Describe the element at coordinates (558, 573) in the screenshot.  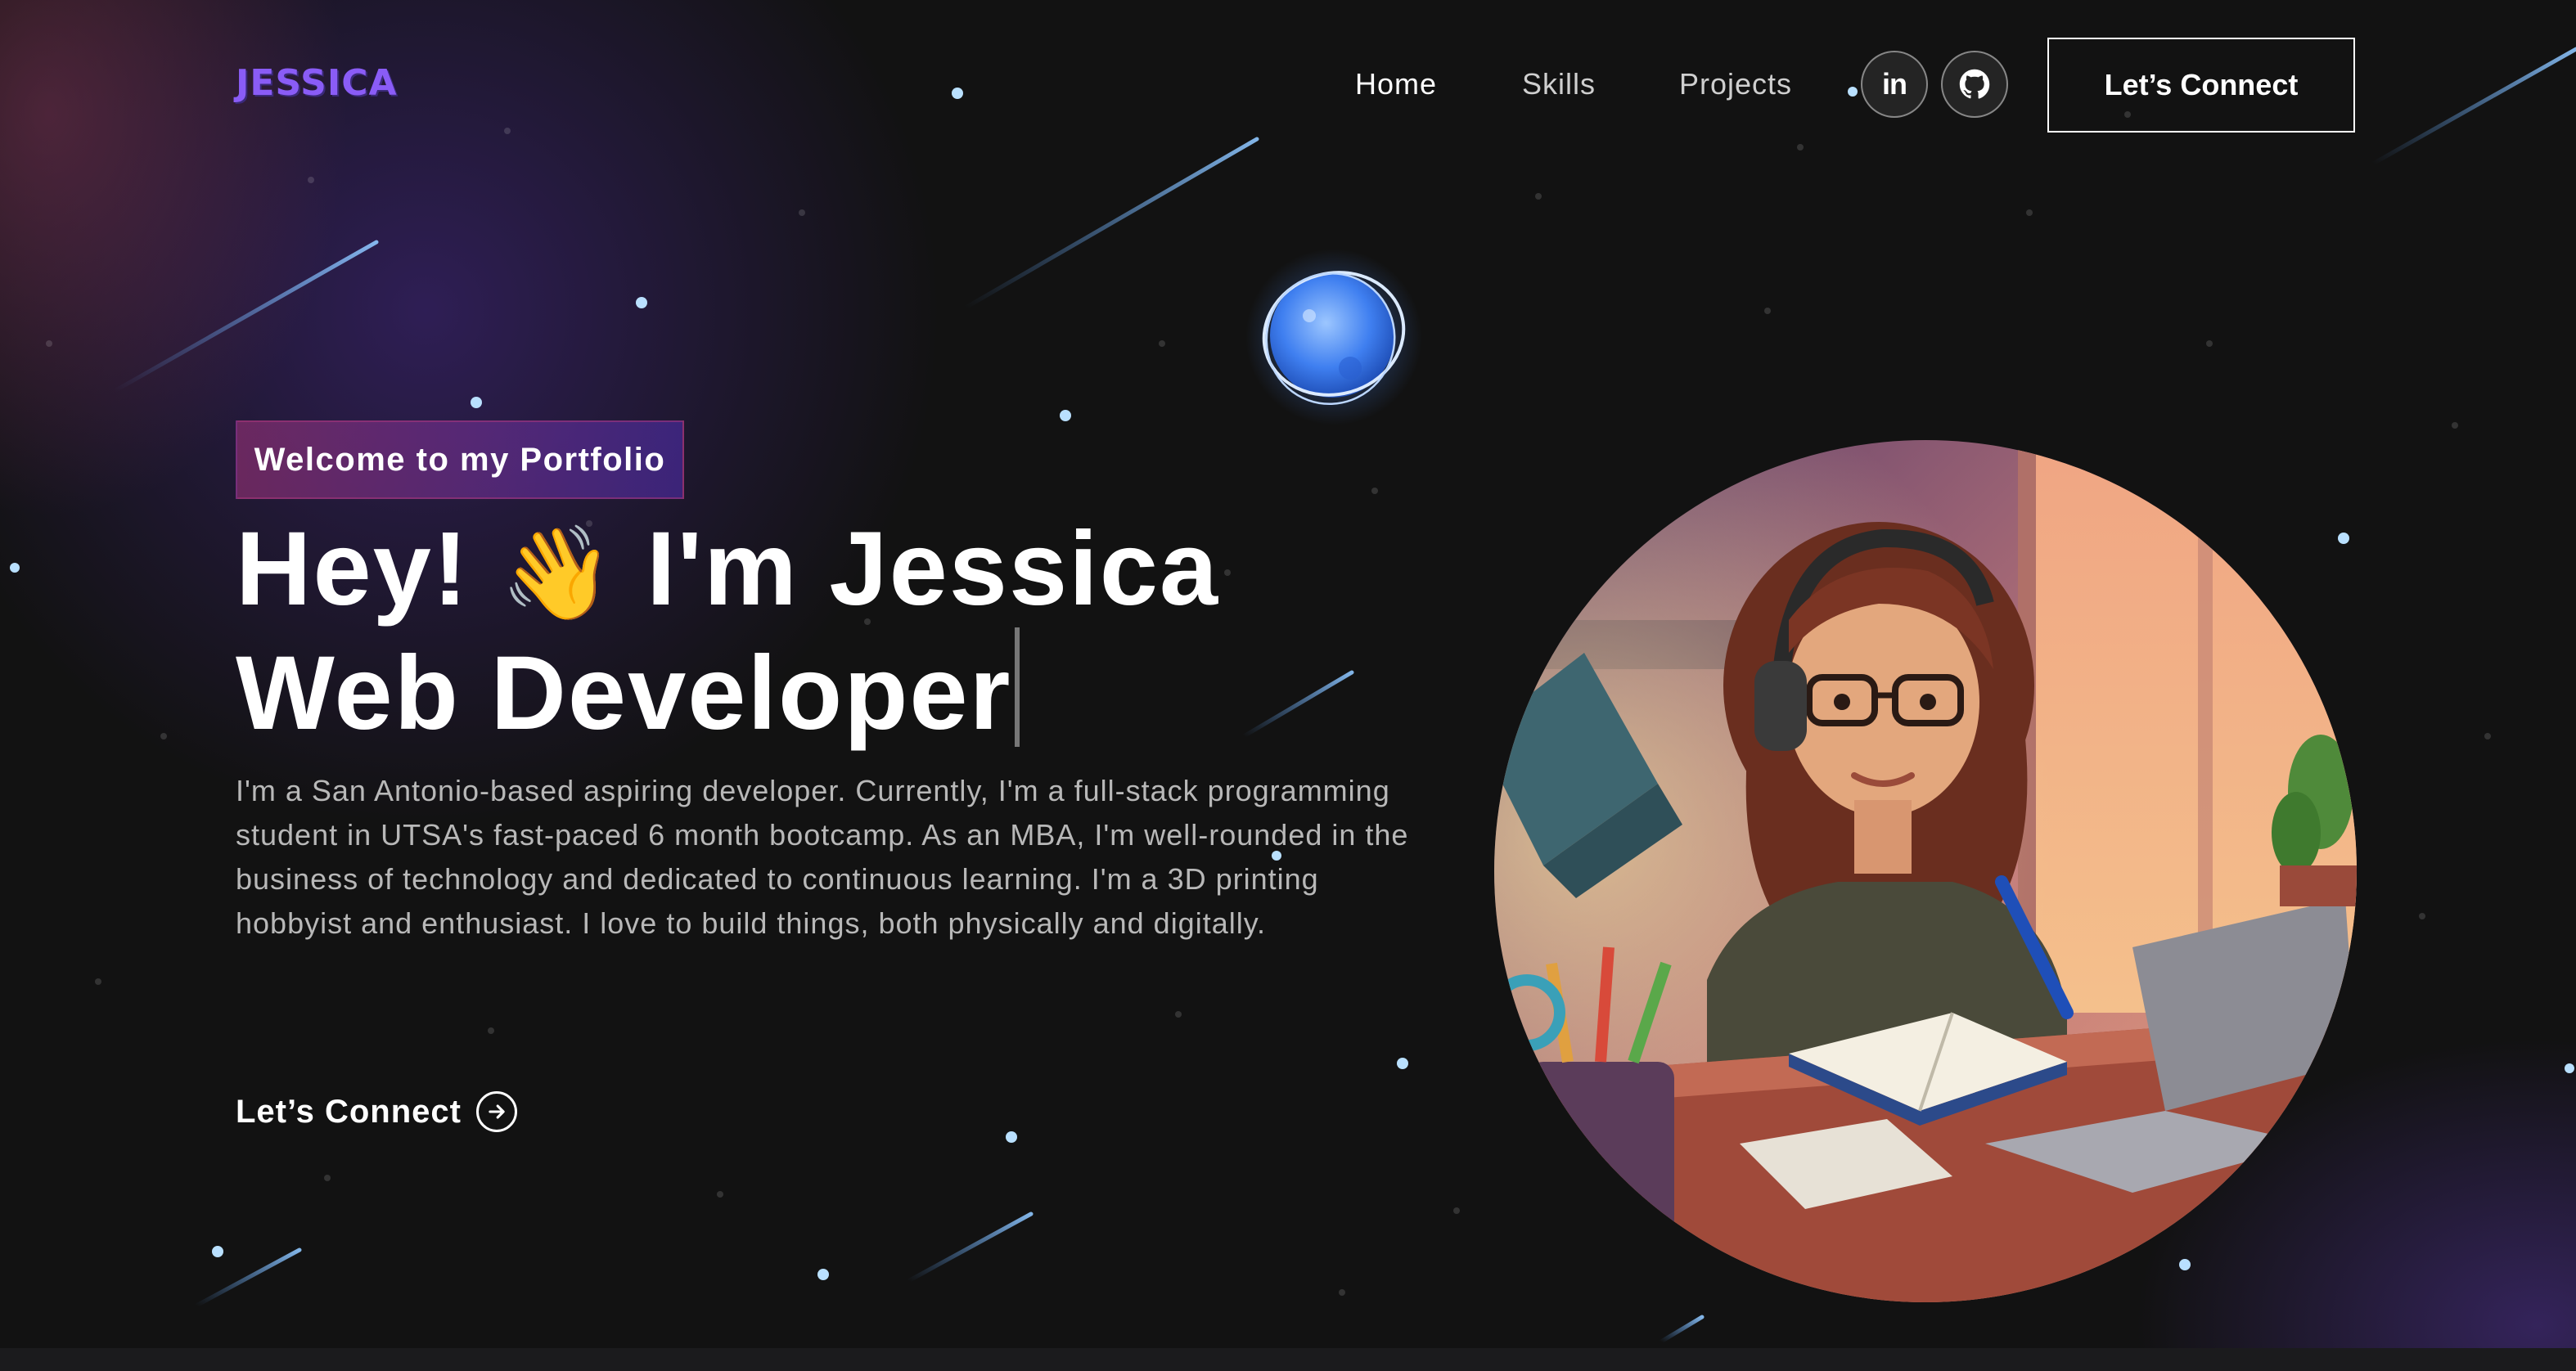
I see `waving-hand-icon: 👋` at that location.